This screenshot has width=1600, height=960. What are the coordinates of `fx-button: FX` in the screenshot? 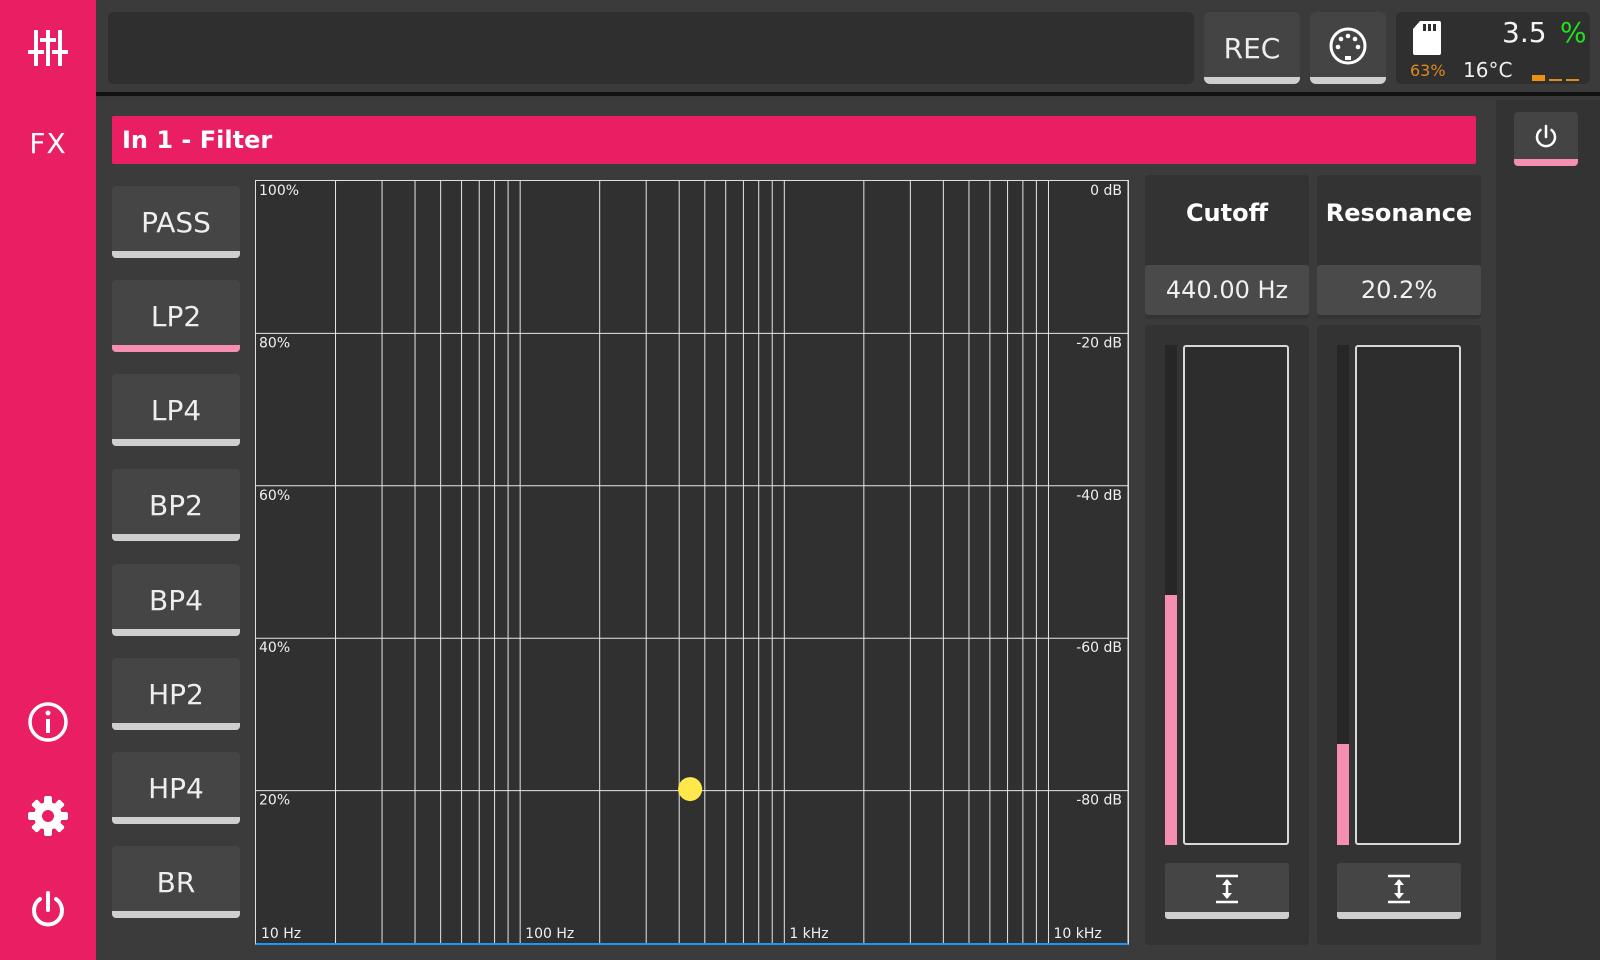 It's located at (48, 143).